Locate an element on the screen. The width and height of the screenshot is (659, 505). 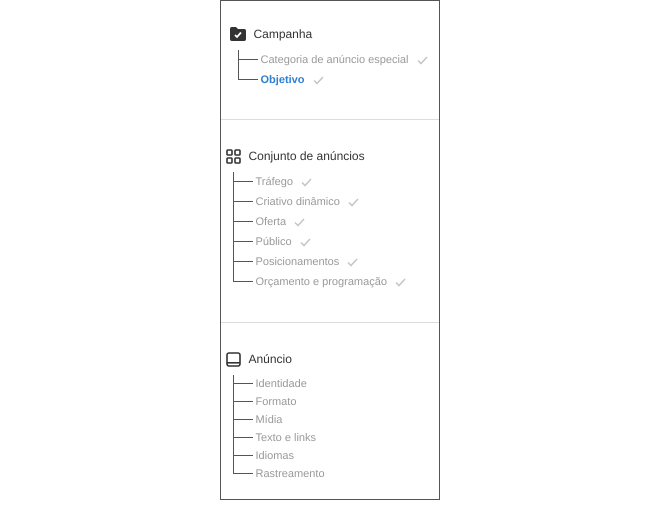
step-link: Mídia is located at coordinates (269, 420).